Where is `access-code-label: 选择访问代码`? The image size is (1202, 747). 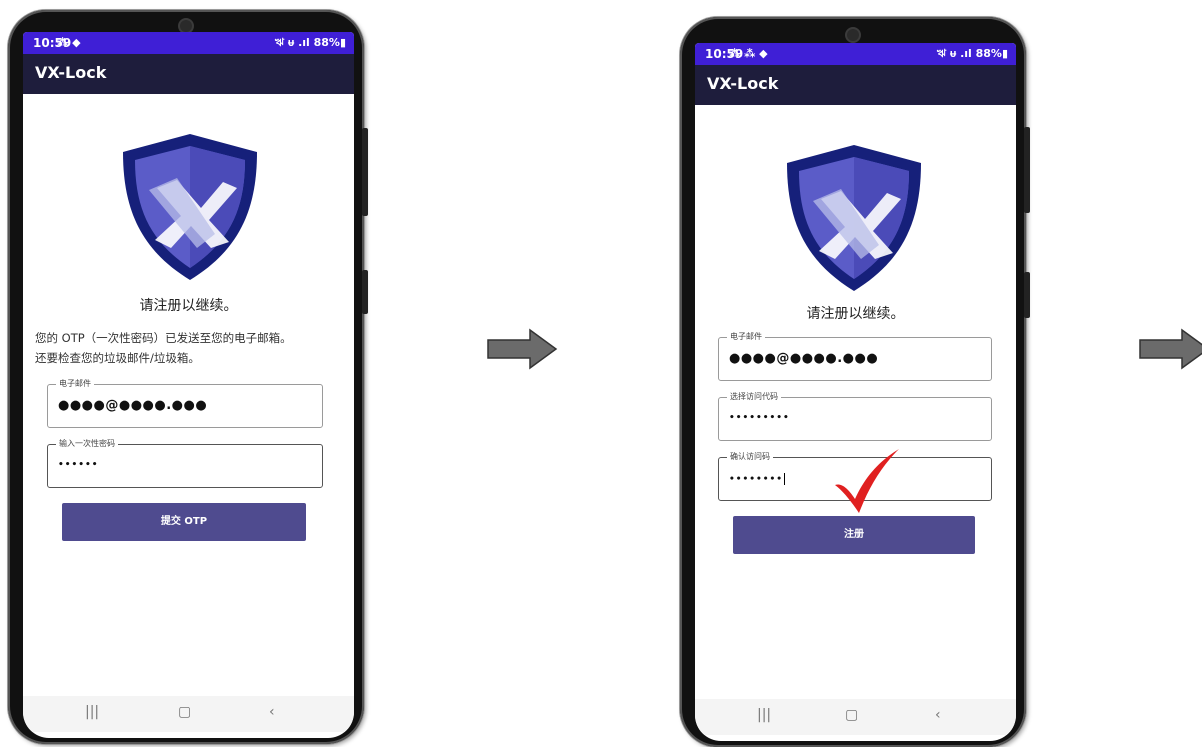 access-code-label: 选择访问代码 is located at coordinates (754, 397).